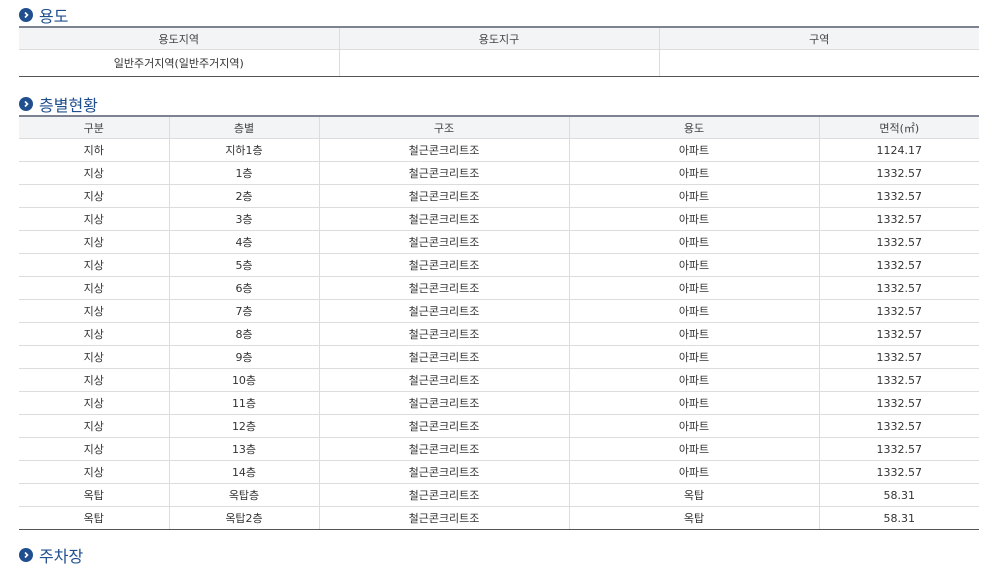  I want to click on table-row: 옥탑 옥탑층 철근콘크리트조 옥탑 58.31, so click(499, 495).